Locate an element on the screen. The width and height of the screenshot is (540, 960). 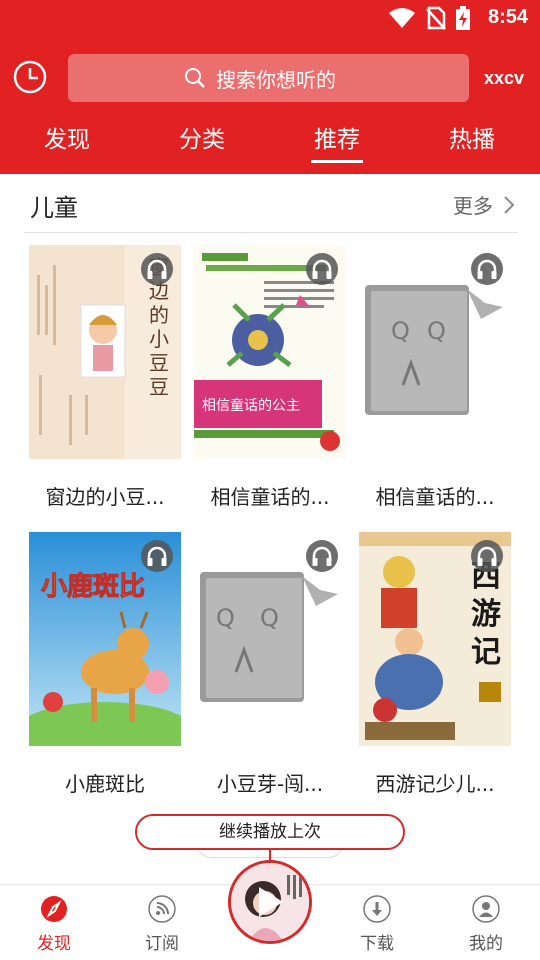
continue-playing-button: 继续播放上次 is located at coordinates (270, 832).